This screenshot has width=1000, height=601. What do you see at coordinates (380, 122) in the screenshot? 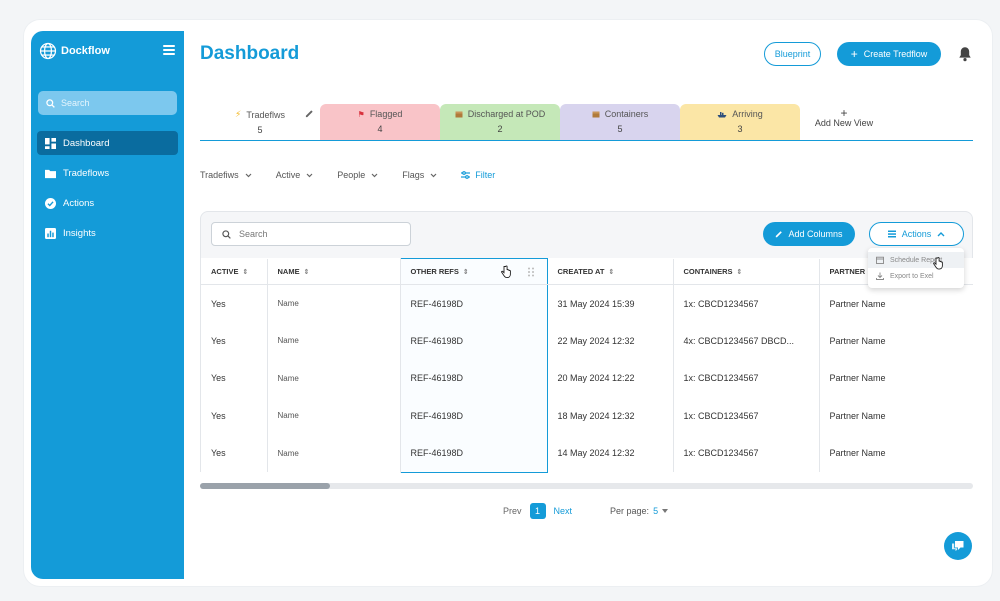
I see `tab-flagged: ⚑ Flagged 4` at bounding box center [380, 122].